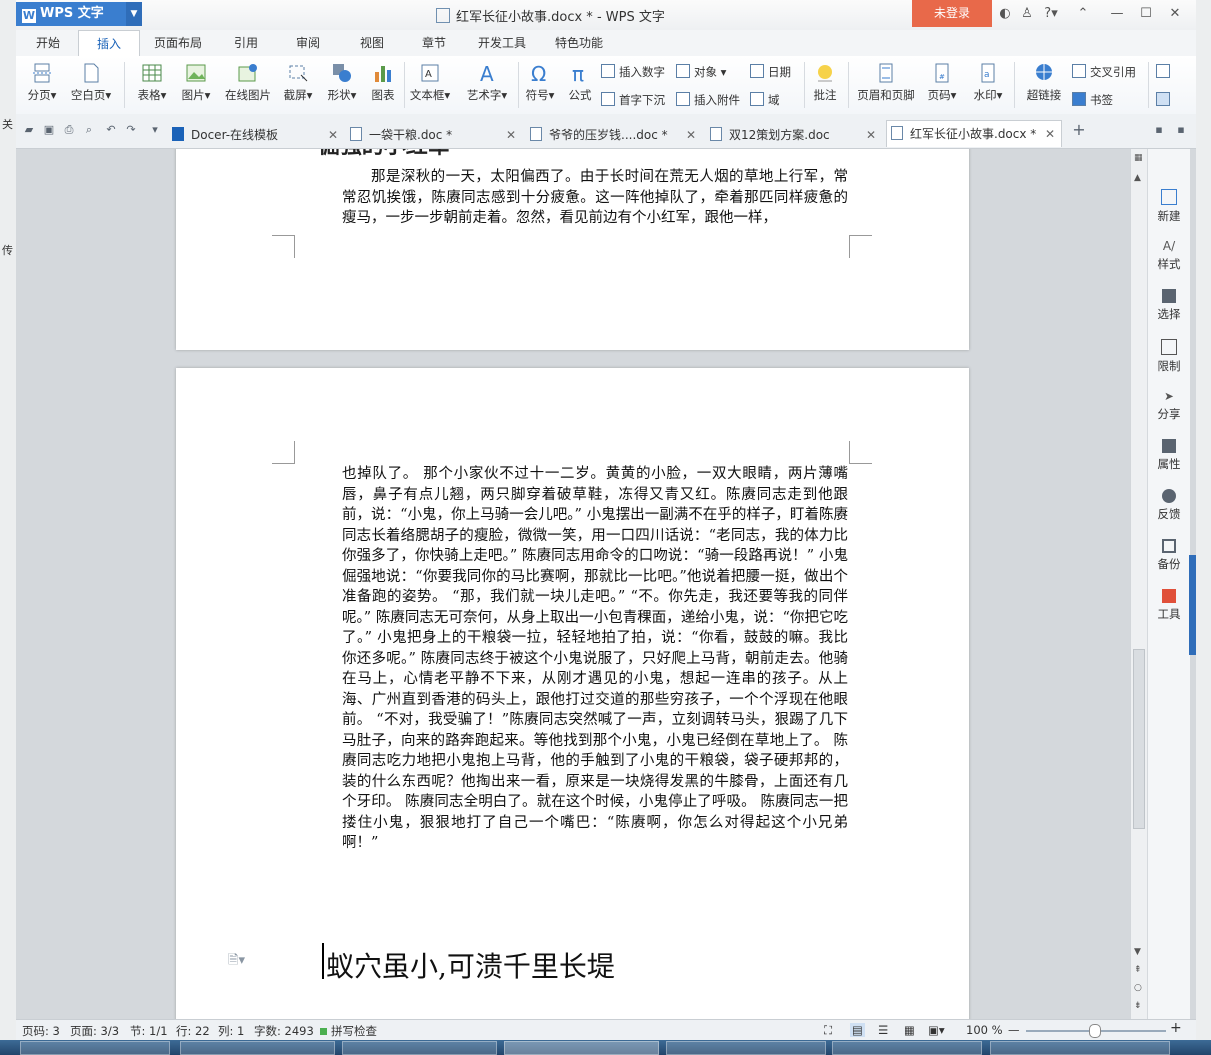 This screenshot has height=1055, width=1211. Describe the element at coordinates (1169, 455) in the screenshot. I see `panel-properties: 属性` at that location.